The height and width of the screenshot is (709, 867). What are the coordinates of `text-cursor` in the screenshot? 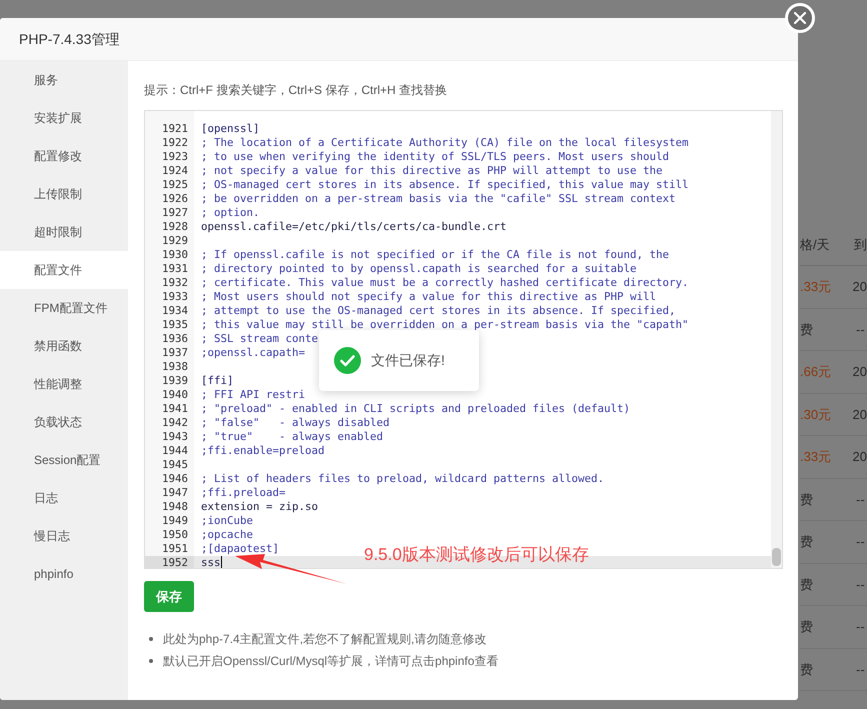 It's located at (221, 562).